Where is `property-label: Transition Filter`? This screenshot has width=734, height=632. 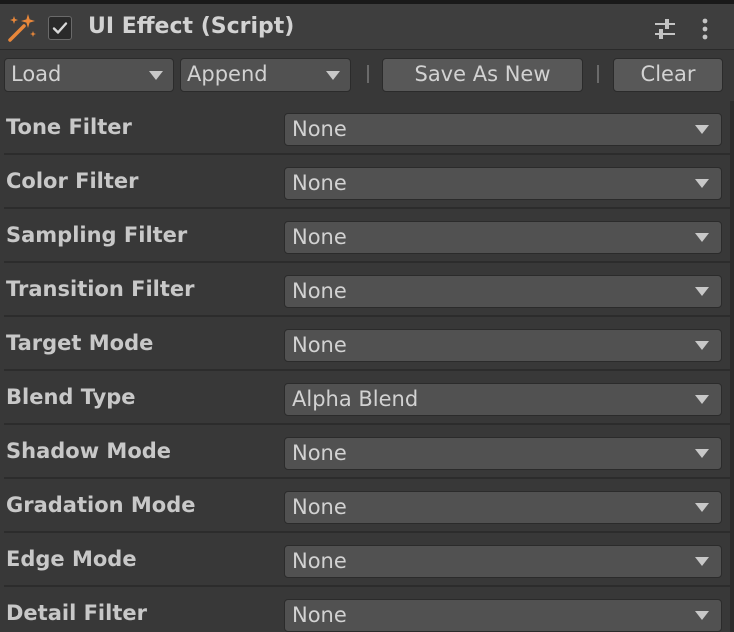
property-label: Transition Filter is located at coordinates (100, 289).